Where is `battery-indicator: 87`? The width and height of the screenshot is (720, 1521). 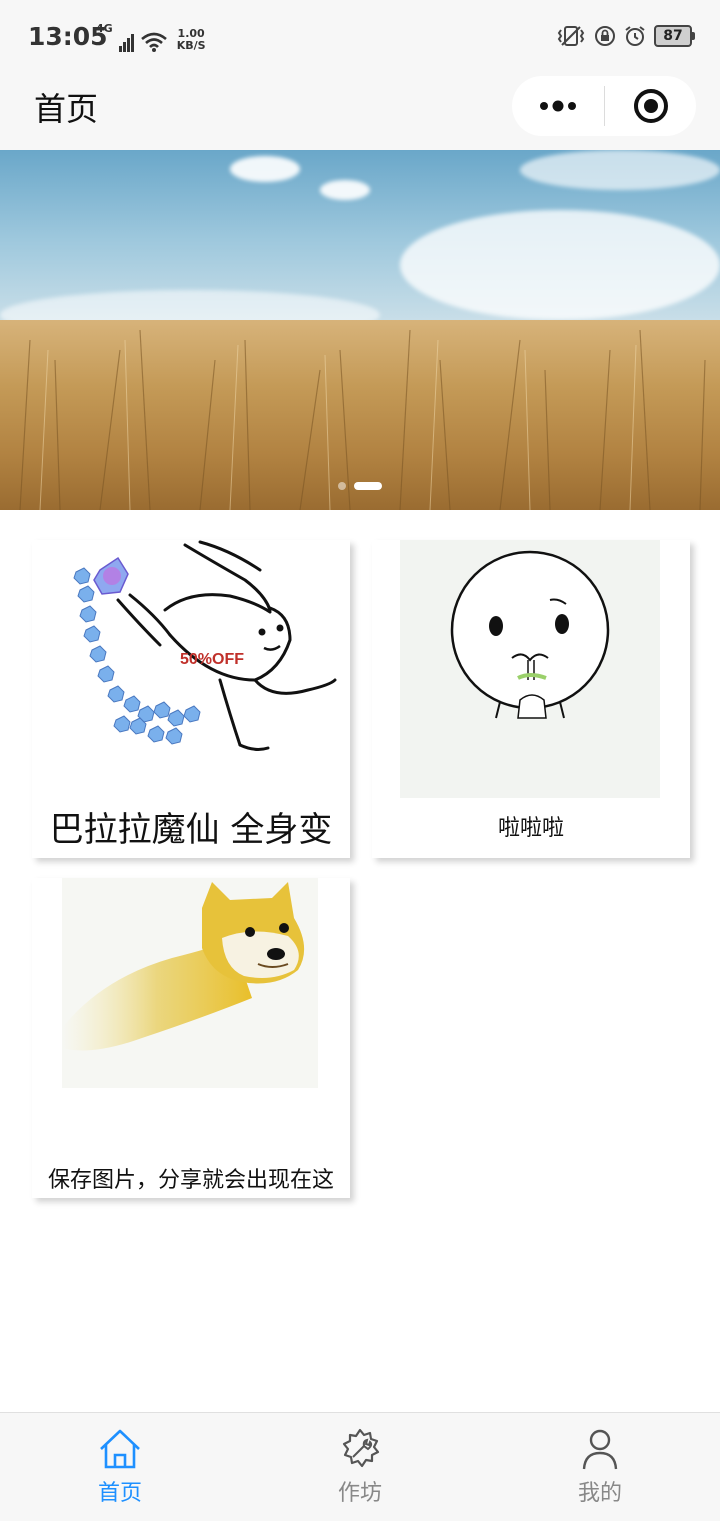 battery-indicator: 87 is located at coordinates (674, 36).